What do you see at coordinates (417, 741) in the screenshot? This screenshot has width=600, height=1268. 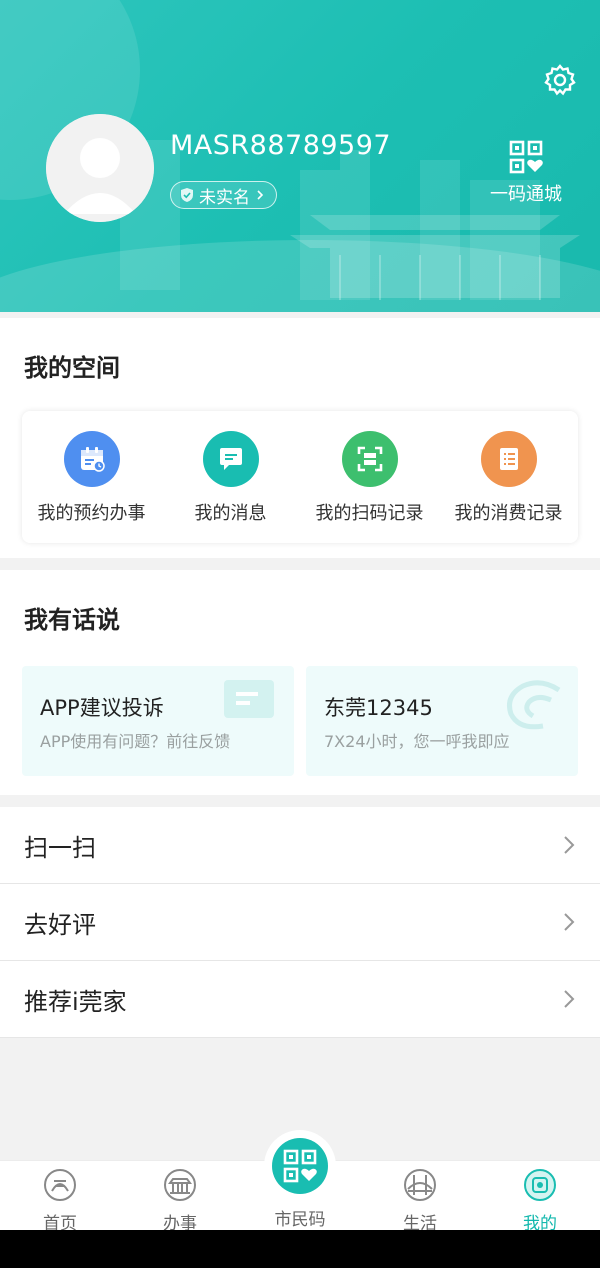 I see `hotline-subtitle: 7X24小时，您一呼我即应` at bounding box center [417, 741].